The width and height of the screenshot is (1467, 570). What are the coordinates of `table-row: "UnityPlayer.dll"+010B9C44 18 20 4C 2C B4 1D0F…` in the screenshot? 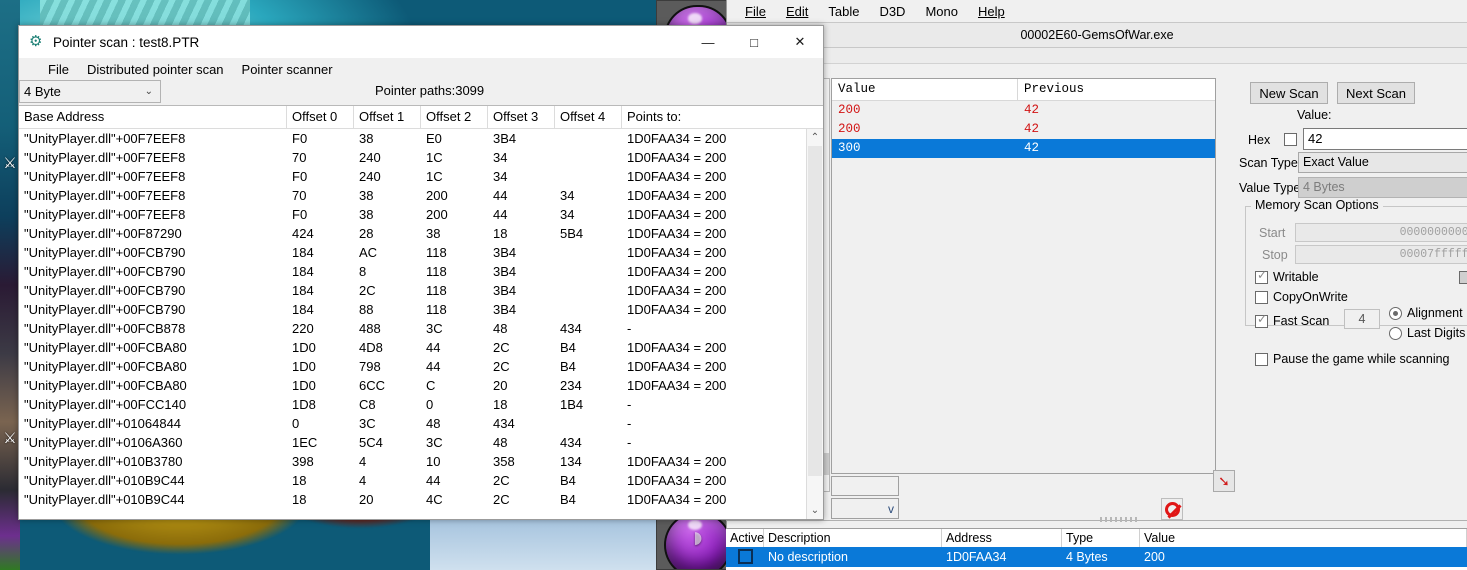 It's located at (421, 499).